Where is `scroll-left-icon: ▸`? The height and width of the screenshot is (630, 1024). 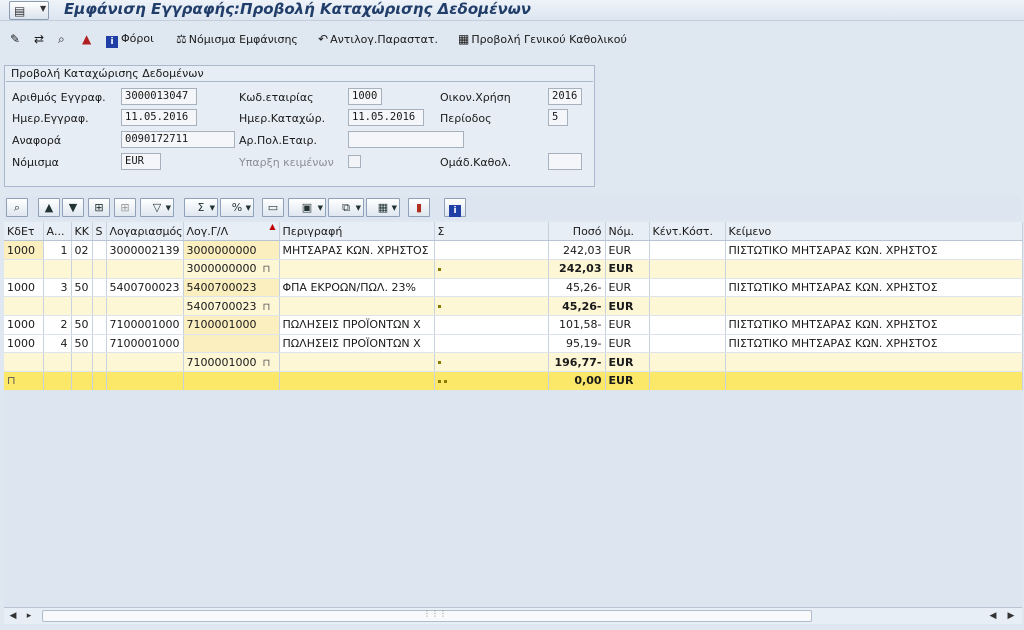
scroll-left-icon: ▸ is located at coordinates (29, 616).